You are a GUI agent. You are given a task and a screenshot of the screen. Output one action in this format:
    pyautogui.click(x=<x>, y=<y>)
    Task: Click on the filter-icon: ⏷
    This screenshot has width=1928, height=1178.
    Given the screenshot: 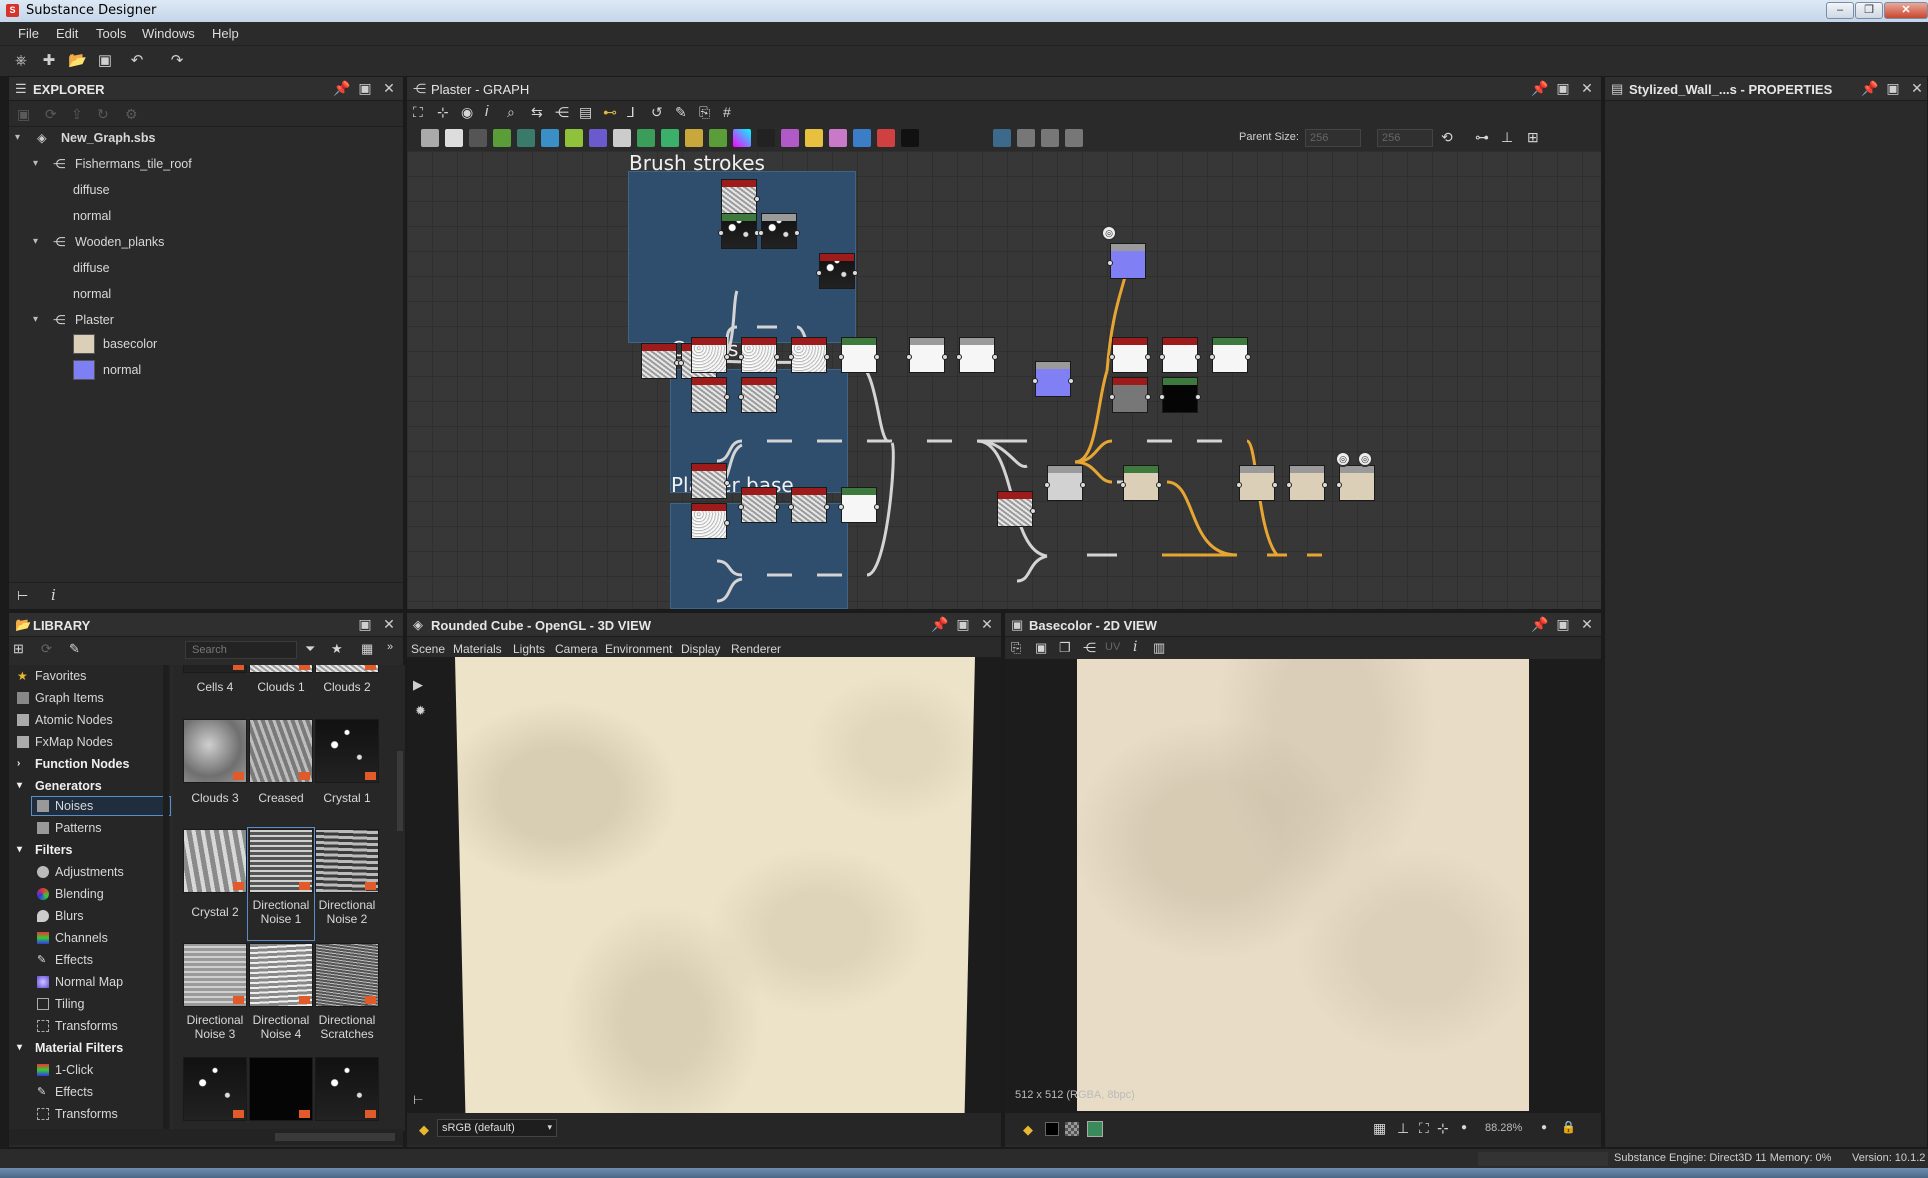 What is the action you would take?
    pyautogui.click(x=310, y=649)
    